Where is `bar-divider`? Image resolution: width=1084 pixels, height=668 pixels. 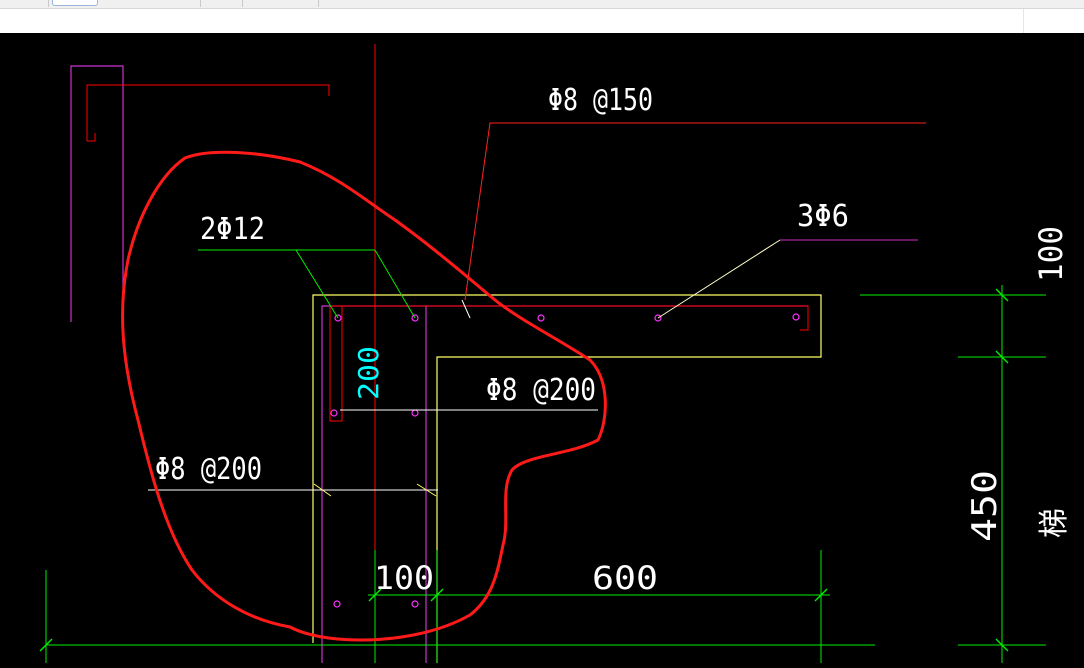
bar-divider is located at coordinates (1053, 21).